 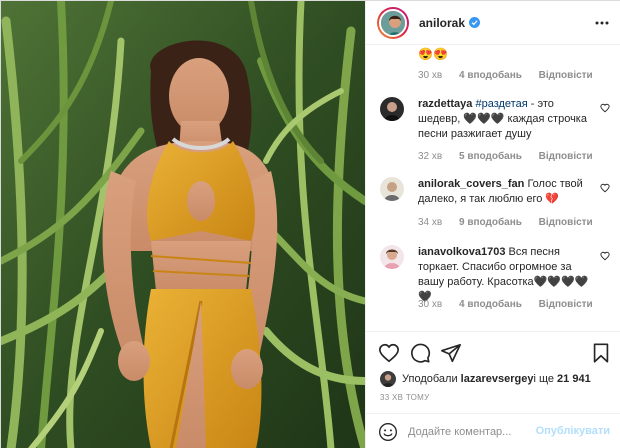 I want to click on likes-middle: і ще, so click(x=543, y=379).